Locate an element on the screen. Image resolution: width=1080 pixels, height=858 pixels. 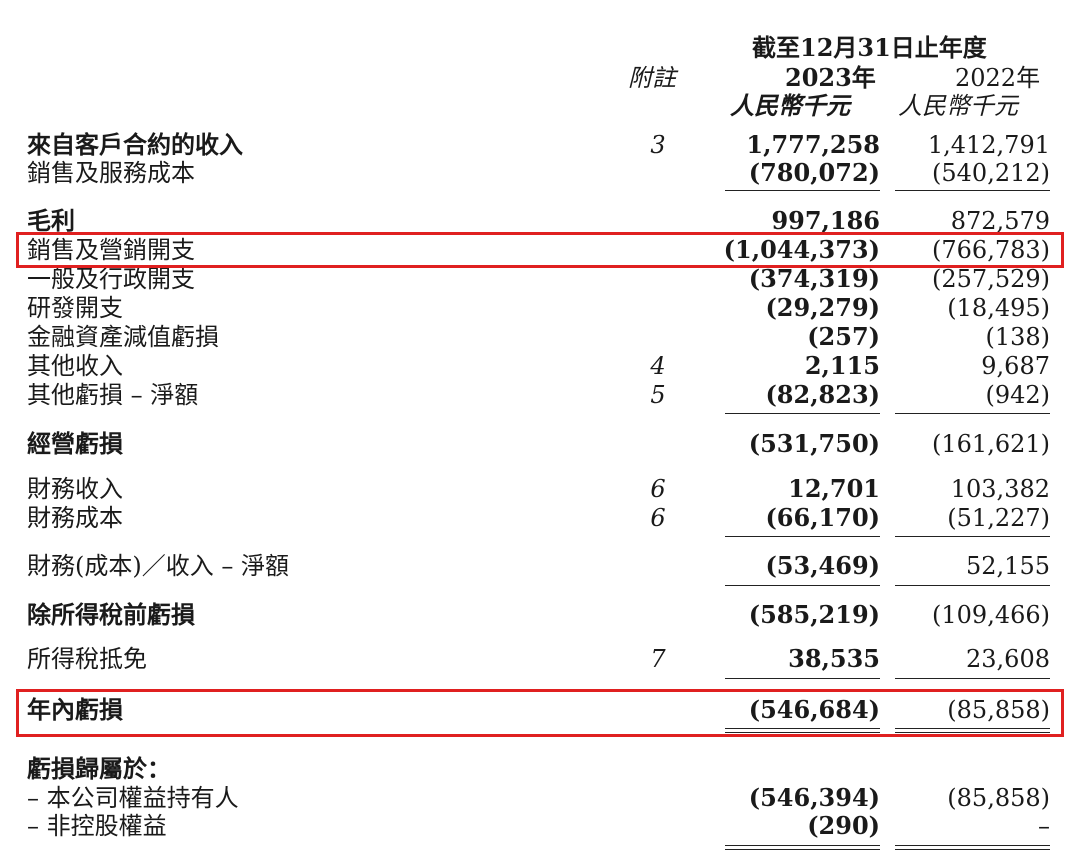
table-row: 財務(成本)／收入 – 淨額 (53,469) 52,155 is located at coordinates (540, 566).